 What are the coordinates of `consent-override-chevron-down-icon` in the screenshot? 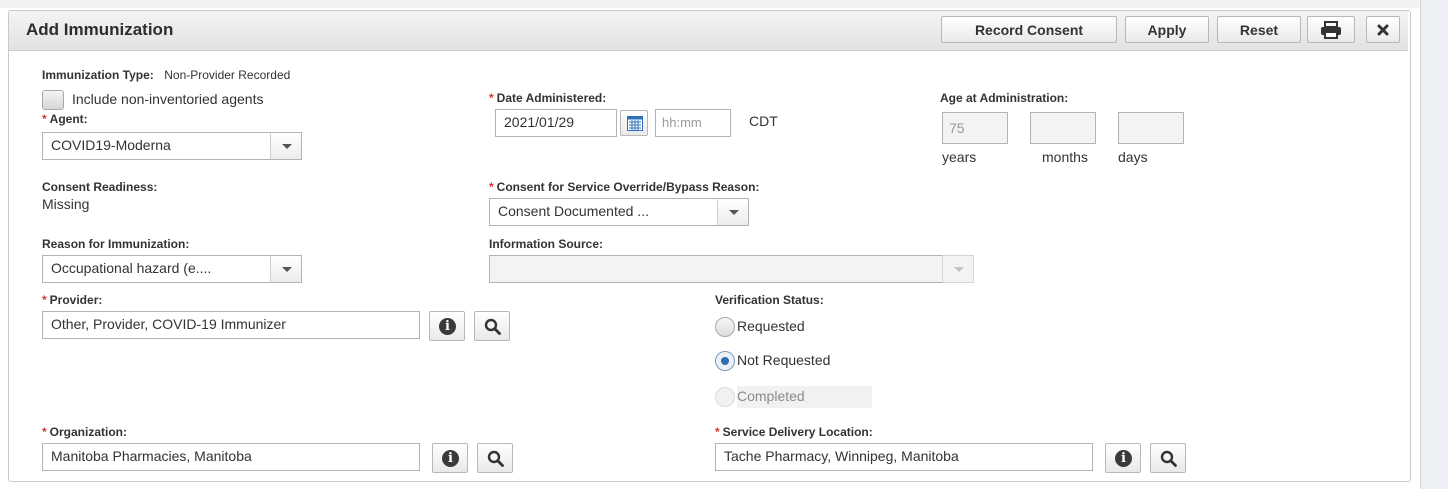 It's located at (733, 212).